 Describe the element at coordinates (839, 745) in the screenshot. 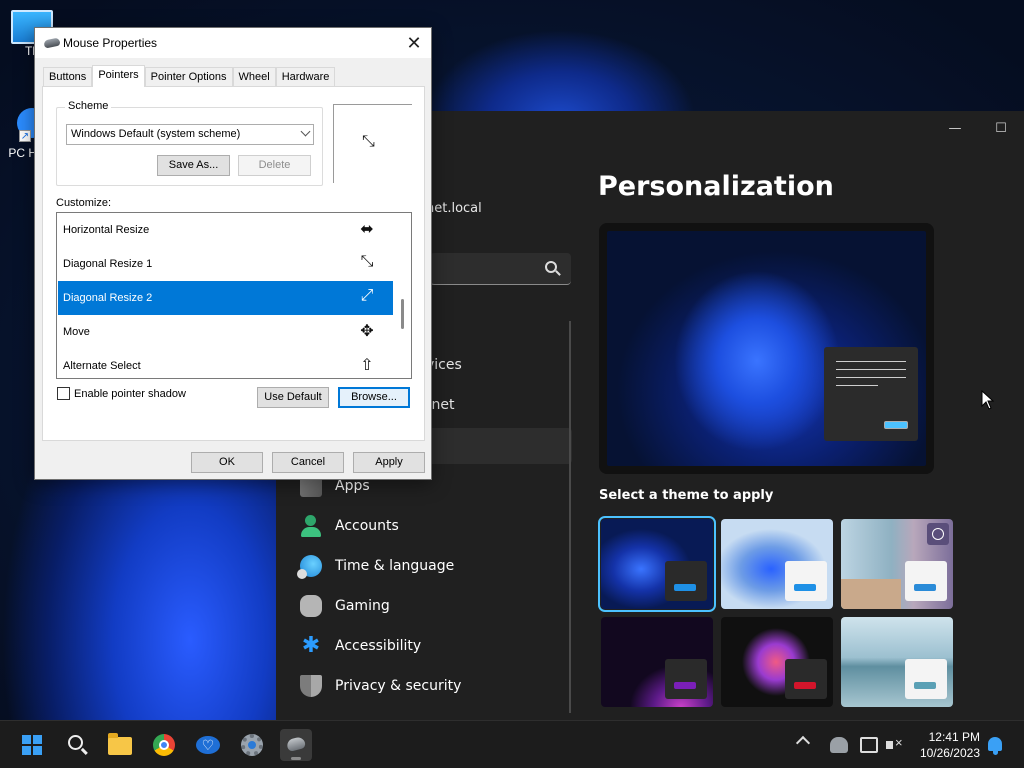

I see `onedrive-cloud-icon` at that location.